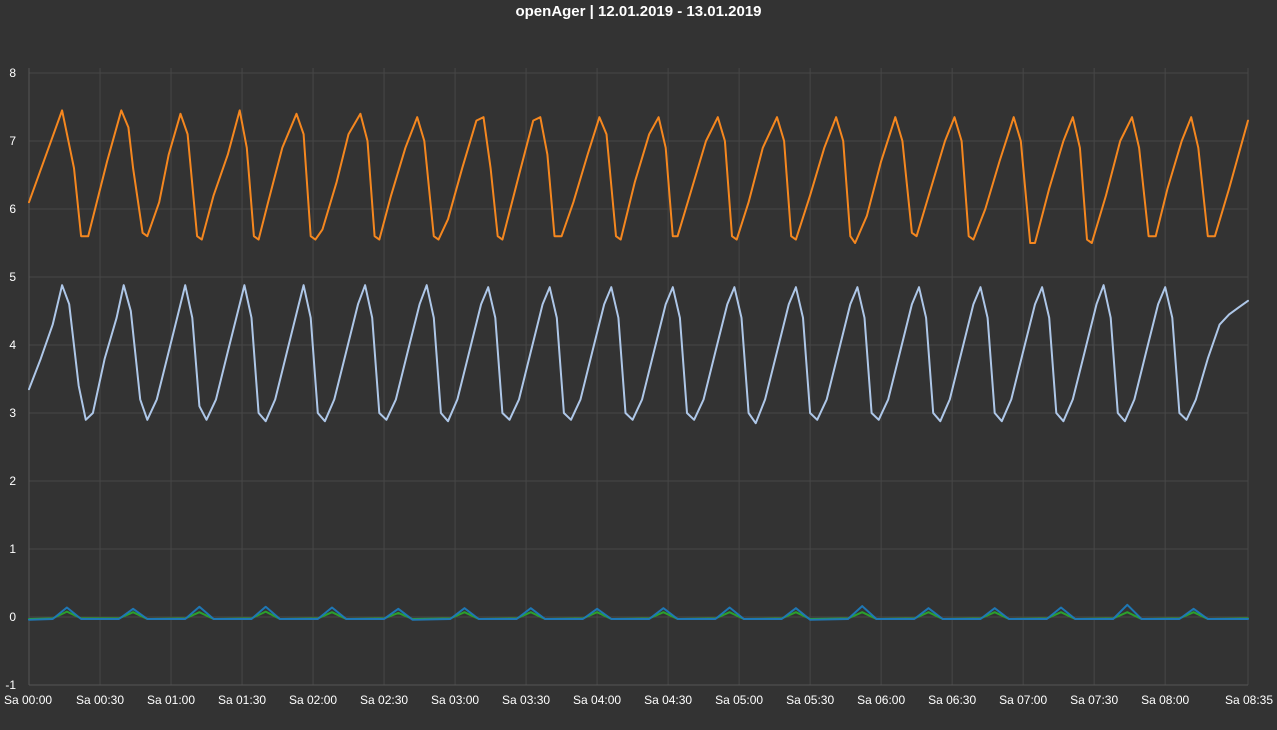 The image size is (1277, 730). What do you see at coordinates (12, 73) in the screenshot?
I see `y-tick-label: 8` at bounding box center [12, 73].